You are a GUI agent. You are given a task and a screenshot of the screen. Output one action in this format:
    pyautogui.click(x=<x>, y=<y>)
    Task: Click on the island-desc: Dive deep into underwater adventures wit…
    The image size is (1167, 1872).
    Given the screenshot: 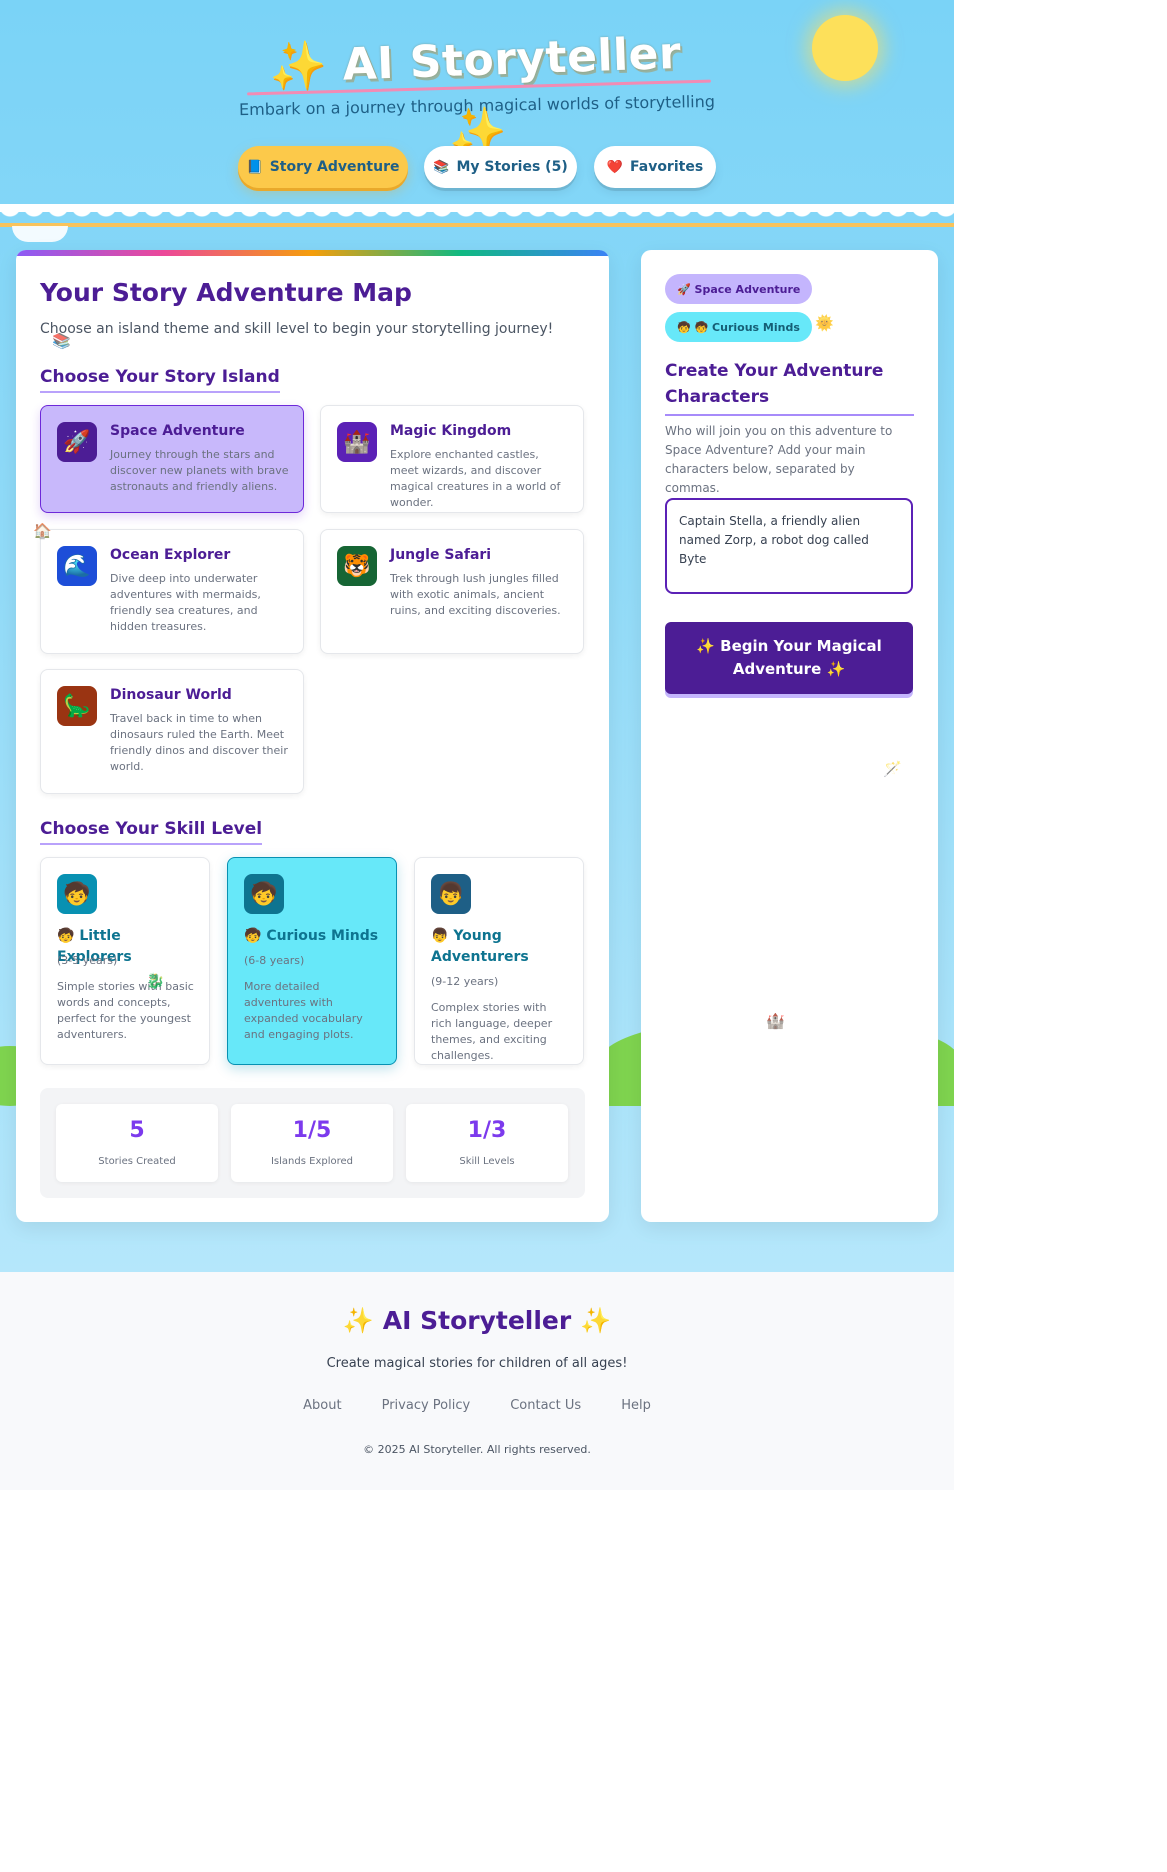 What is the action you would take?
    pyautogui.click(x=185, y=602)
    